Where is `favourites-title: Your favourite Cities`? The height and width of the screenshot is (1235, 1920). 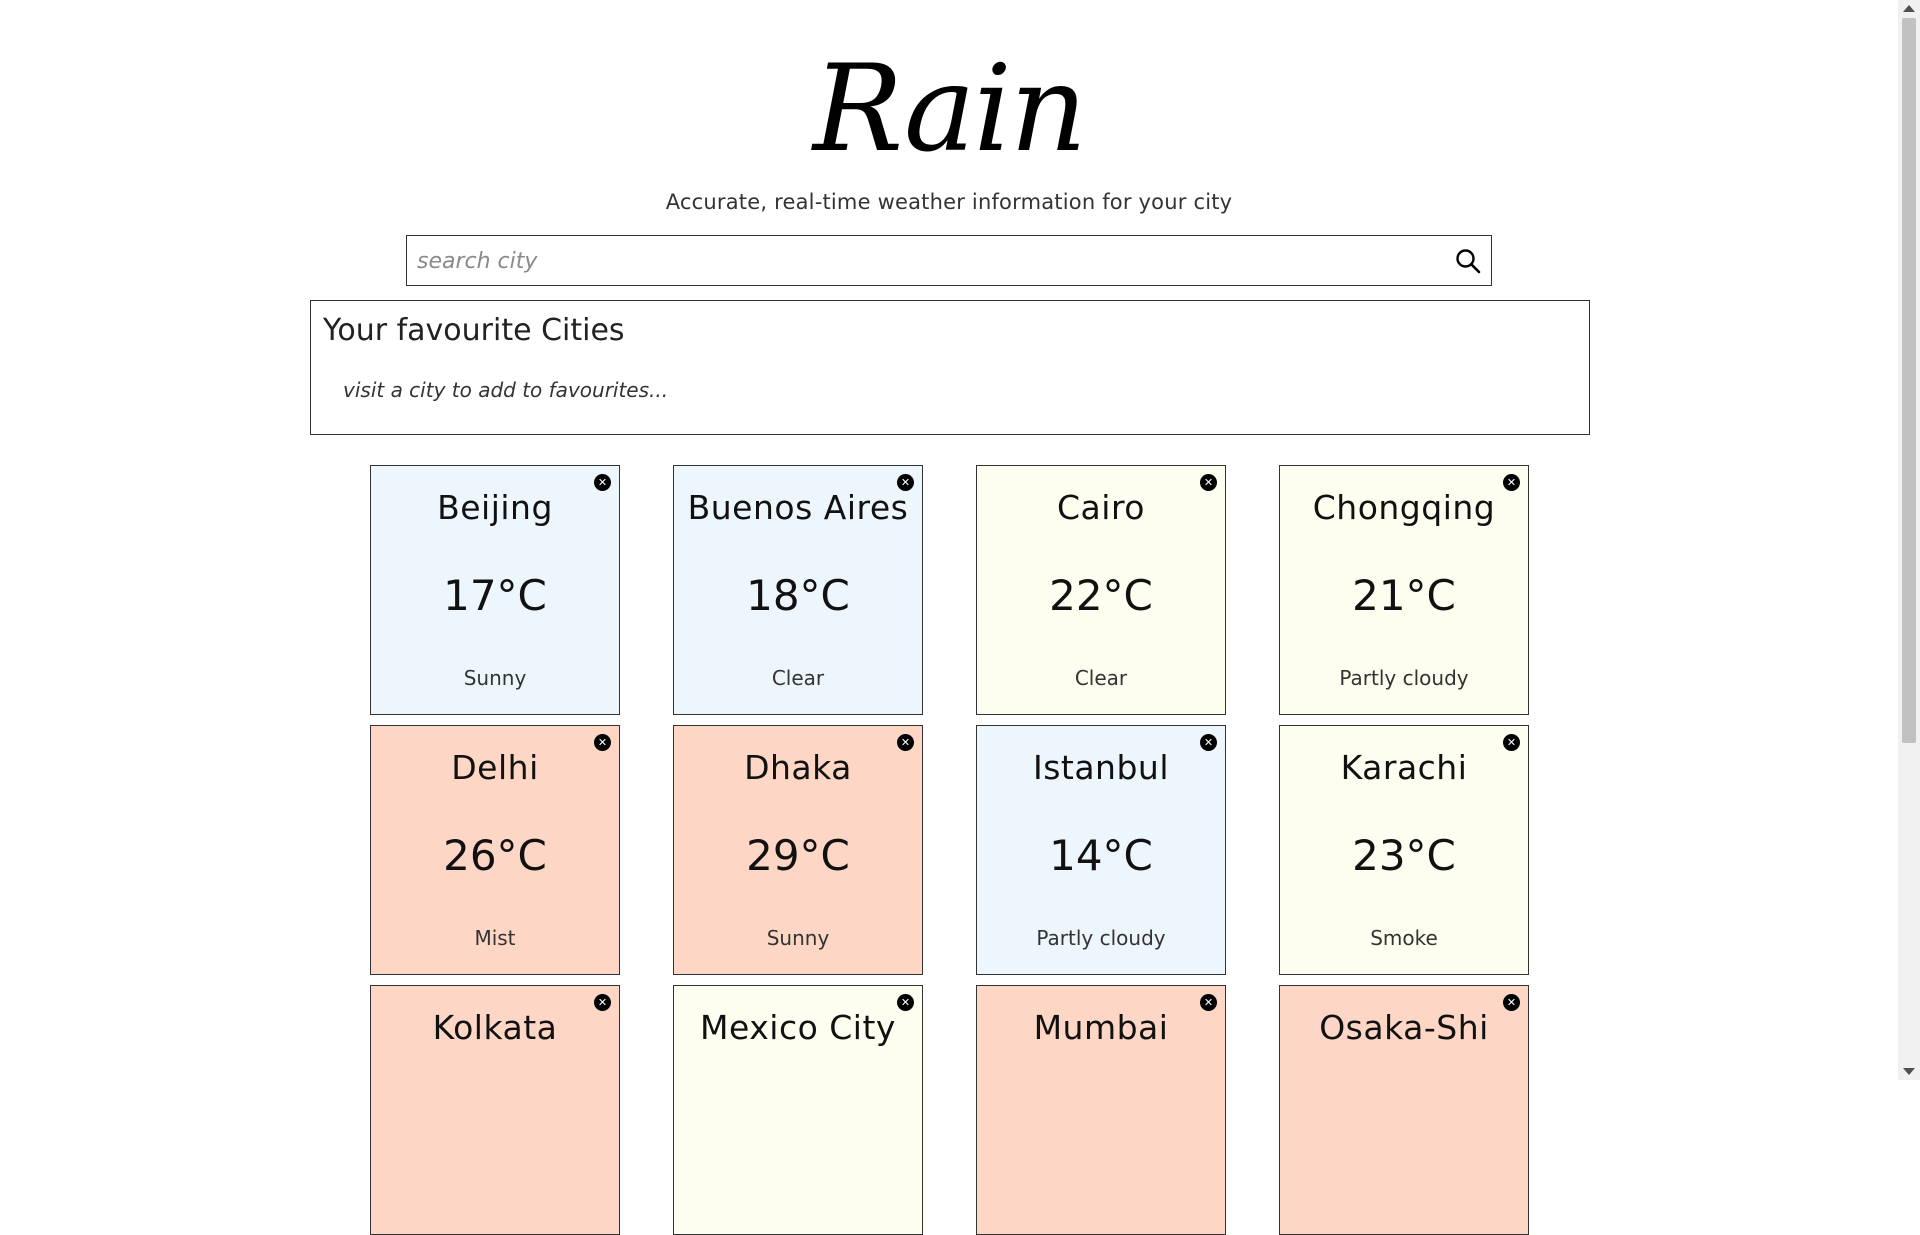
favourites-title: Your favourite Cities is located at coordinates (474, 330).